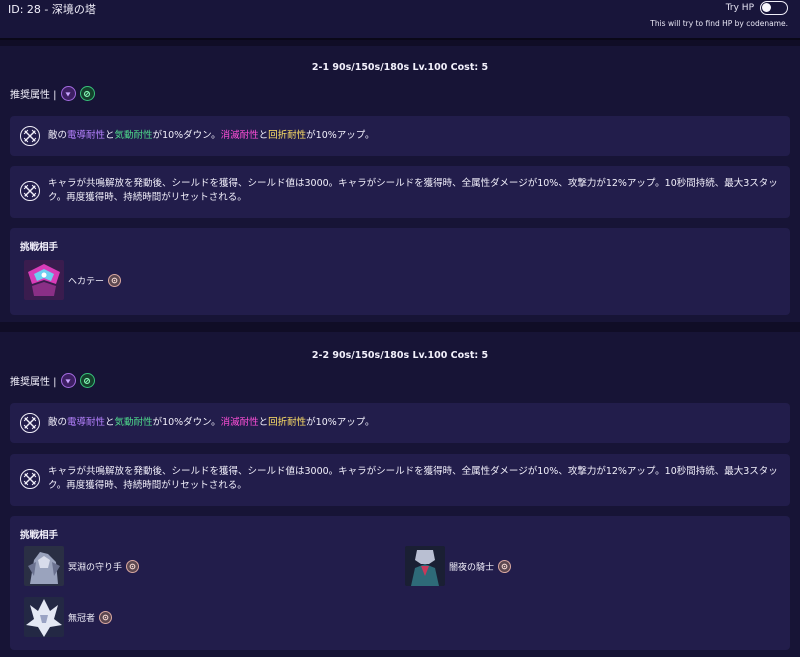 Image resolution: width=800 pixels, height=657 pixels. Describe the element at coordinates (82, 618) in the screenshot. I see `opponent-name: 無冠者` at that location.